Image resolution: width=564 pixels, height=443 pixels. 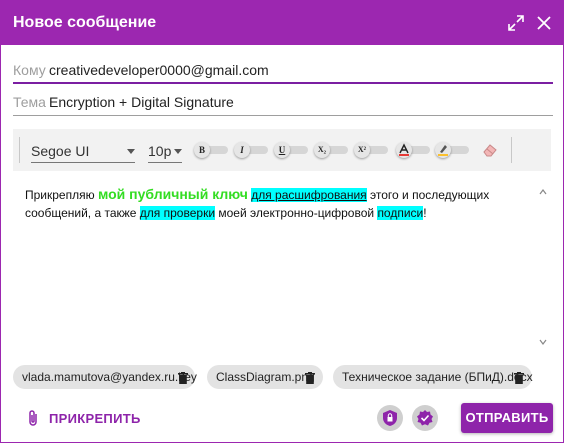 What do you see at coordinates (283, 71) in the screenshot?
I see `to-field: Кому creativedeveloper0000@gmail.com` at bounding box center [283, 71].